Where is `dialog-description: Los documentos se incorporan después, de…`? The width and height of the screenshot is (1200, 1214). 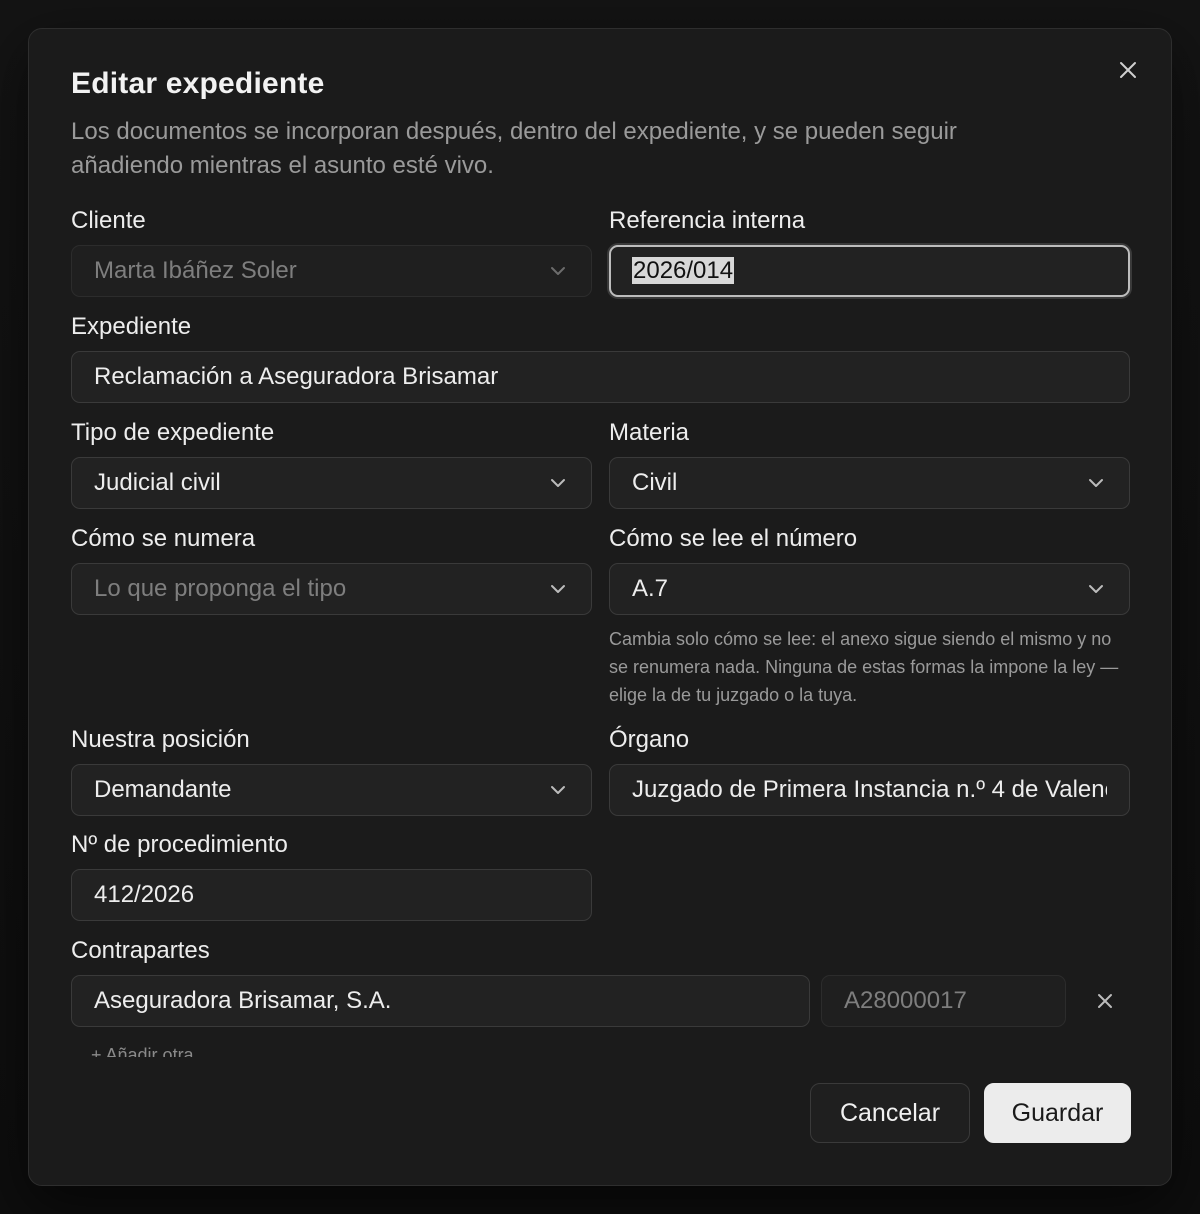
dialog-description: Los documentos se incorporan después, de… is located at coordinates (514, 148).